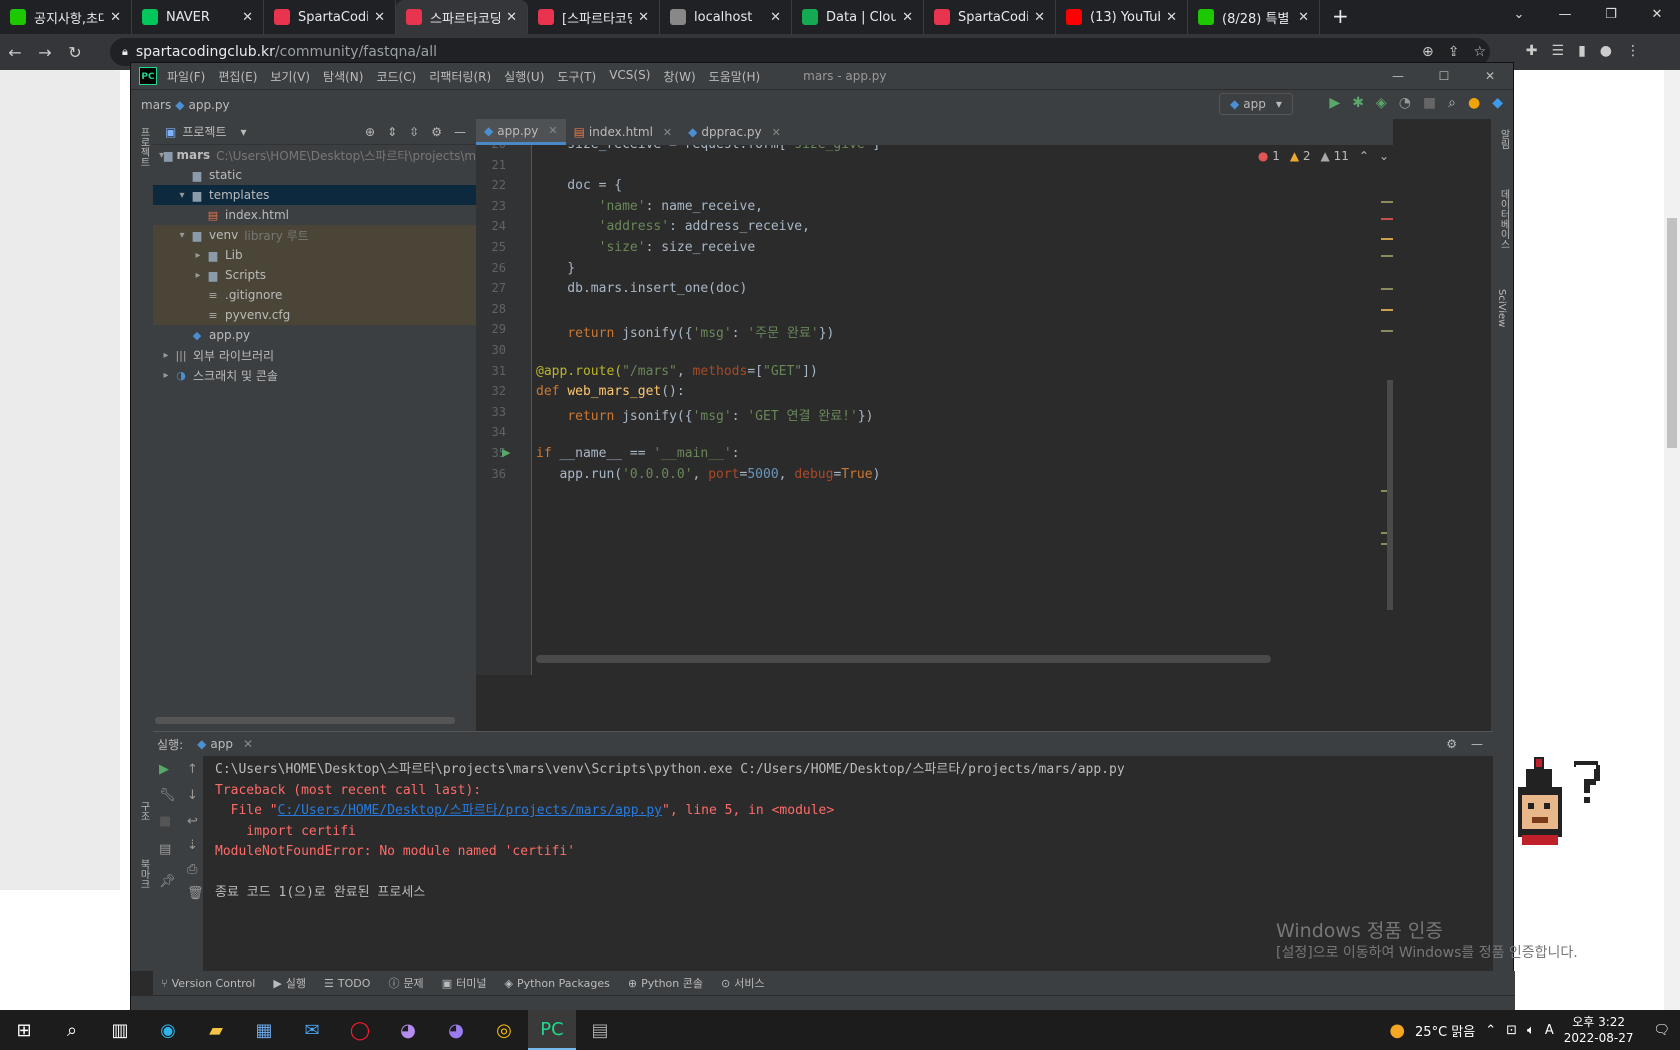 The height and width of the screenshot is (1050, 1680). I want to click on menu-item: 도구(T), so click(576, 76).